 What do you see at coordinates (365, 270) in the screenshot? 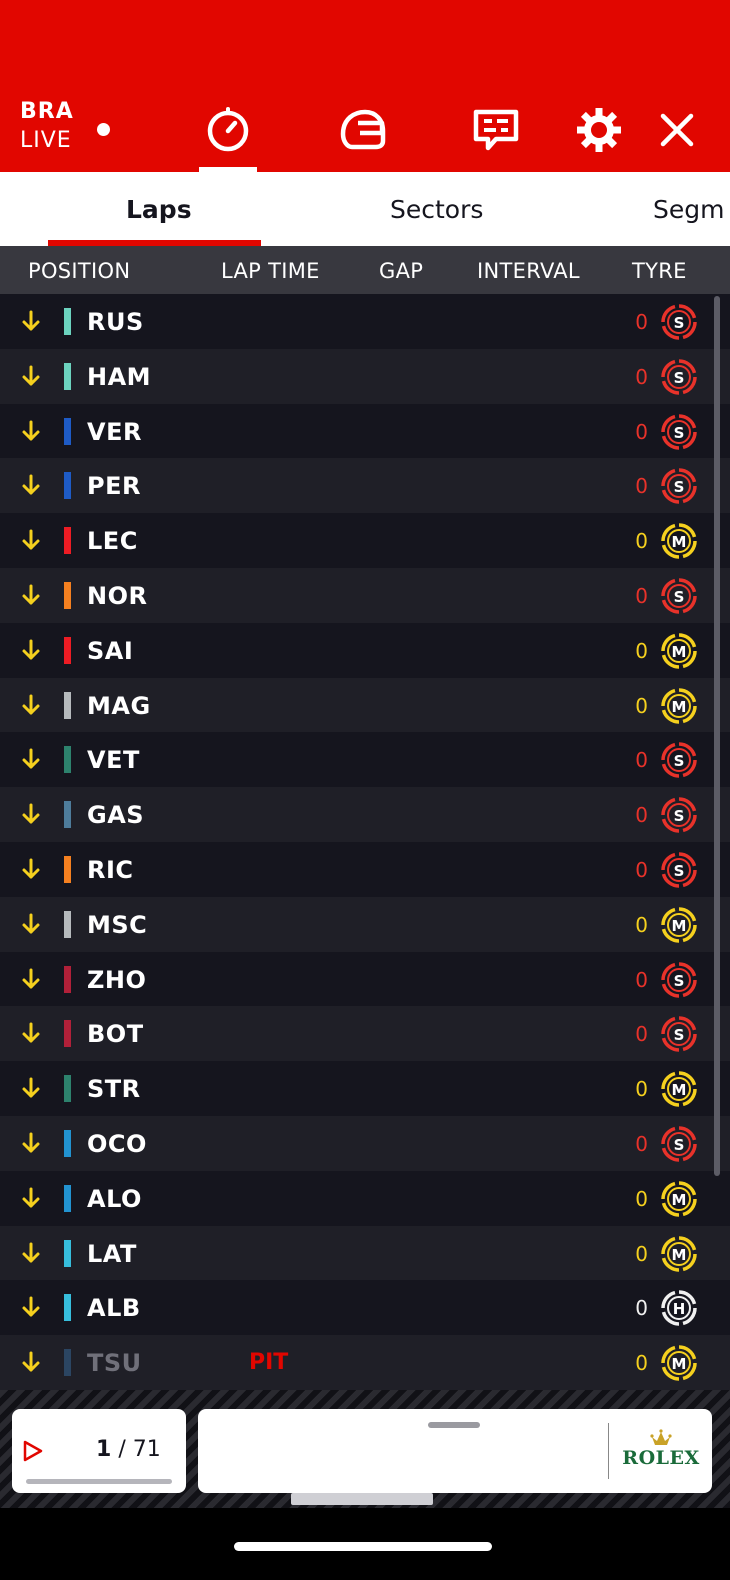
I see `table-header: POSITION LAP TIME GAP INTERVAL TYRE` at bounding box center [365, 270].